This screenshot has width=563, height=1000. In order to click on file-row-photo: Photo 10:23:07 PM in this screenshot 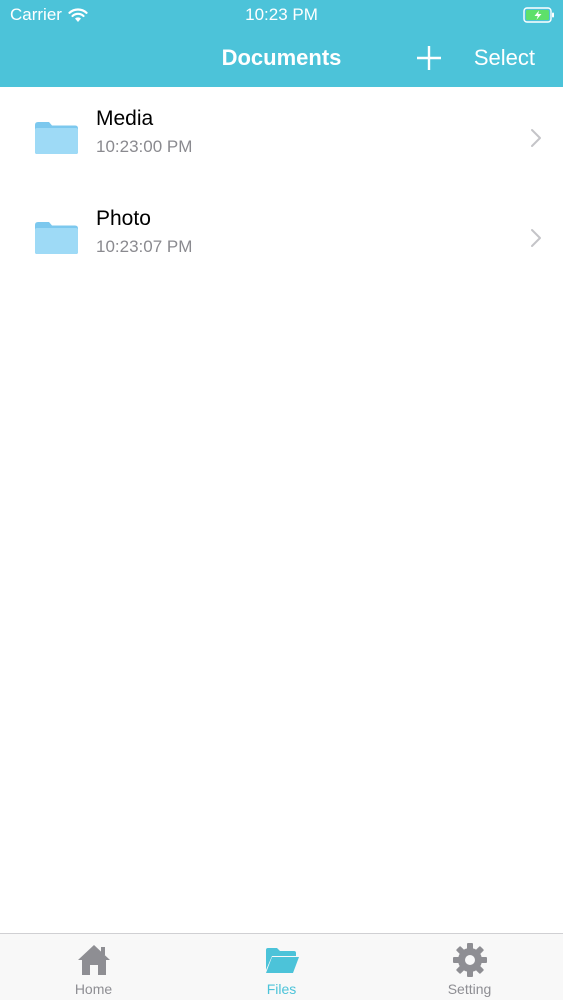, I will do `click(281, 237)`.